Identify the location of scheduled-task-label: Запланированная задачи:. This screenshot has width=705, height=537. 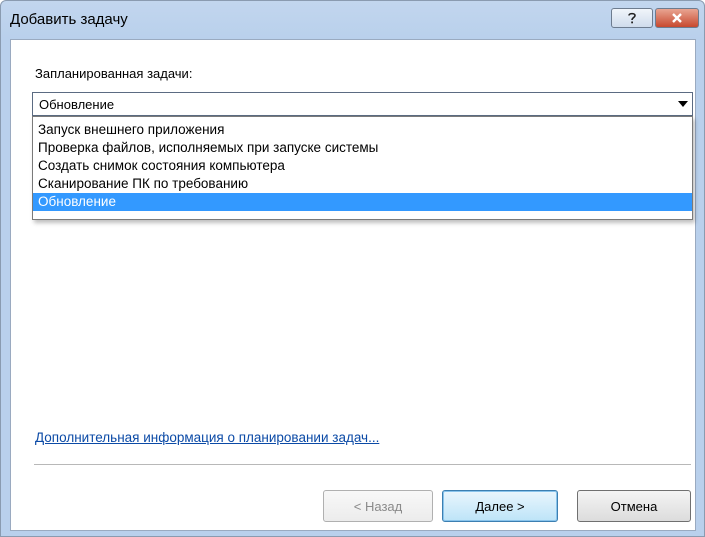
(114, 73).